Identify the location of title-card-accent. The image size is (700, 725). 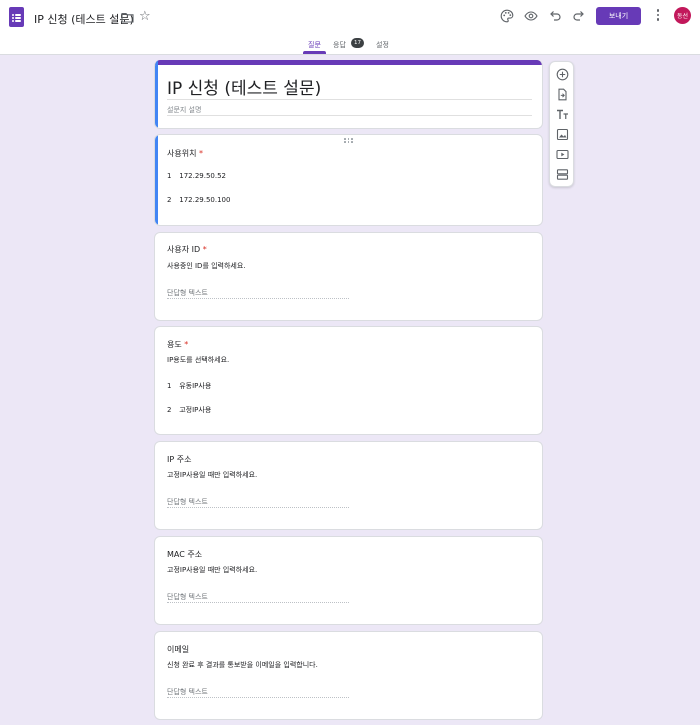
(348, 62).